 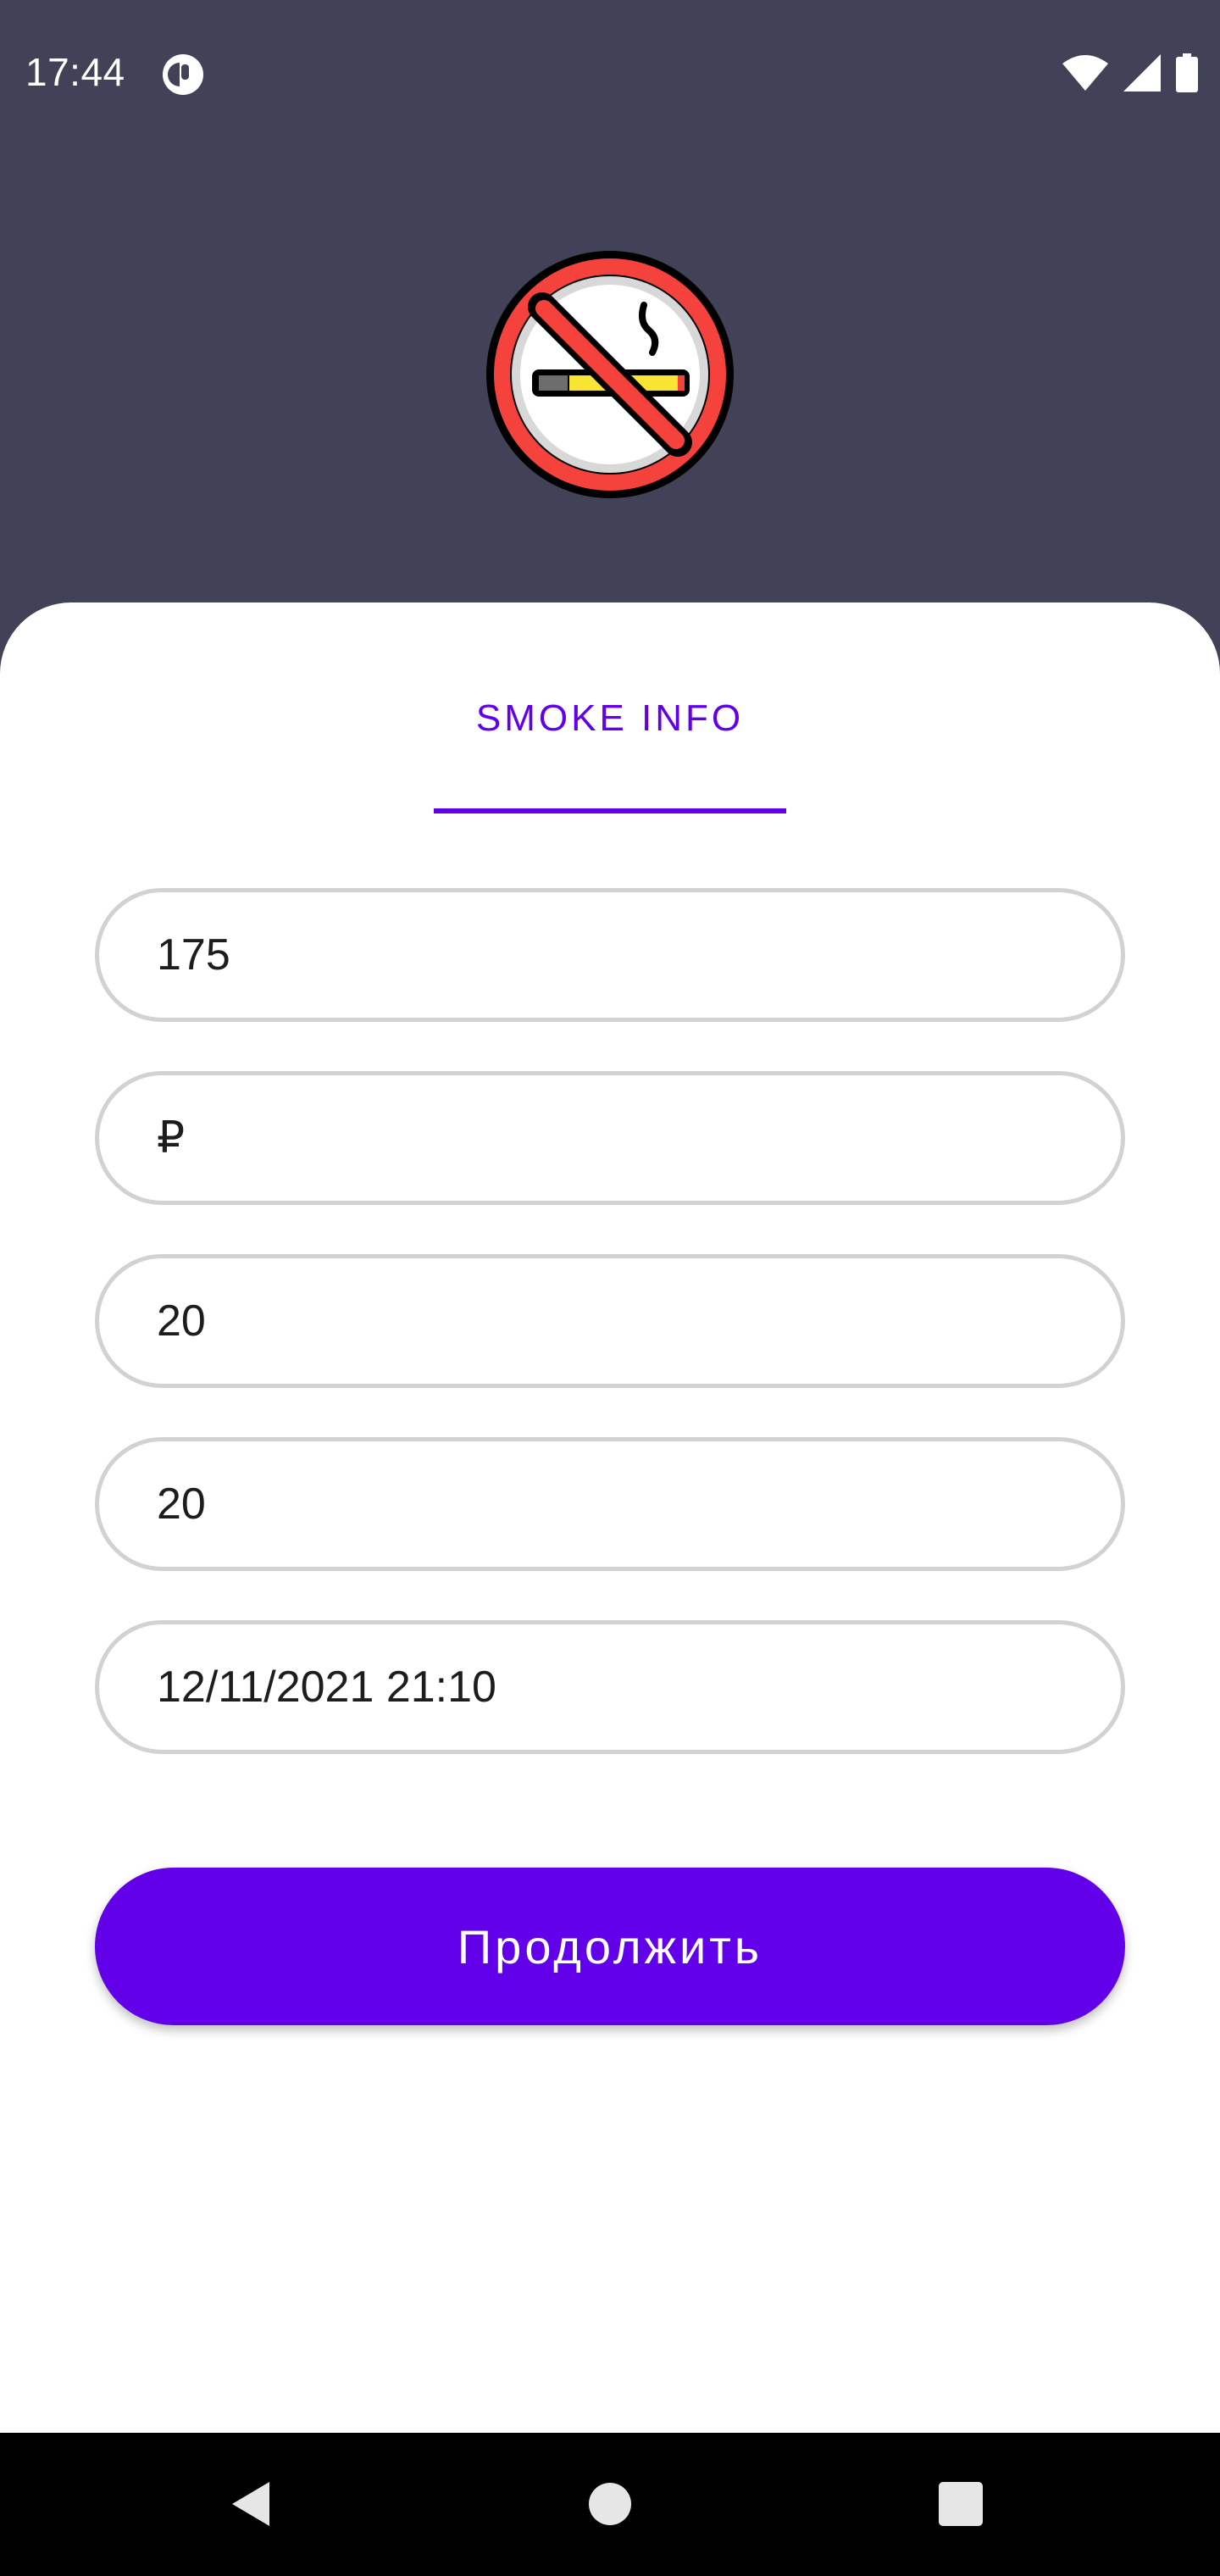 I want to click on status-icons, so click(x=1130, y=73).